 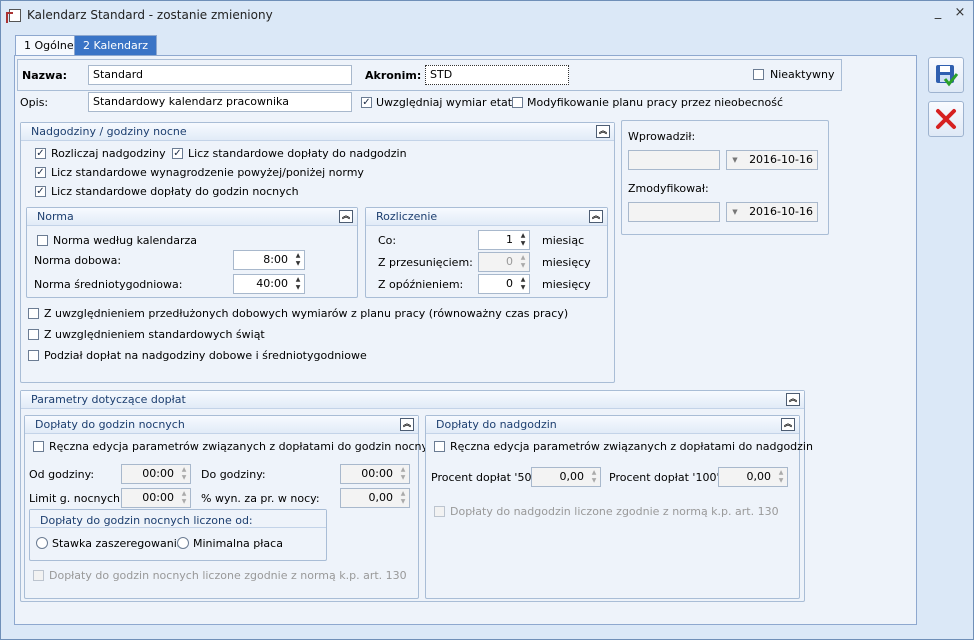 What do you see at coordinates (563, 240) in the screenshot?
I see `co-unit: miesiąc` at bounding box center [563, 240].